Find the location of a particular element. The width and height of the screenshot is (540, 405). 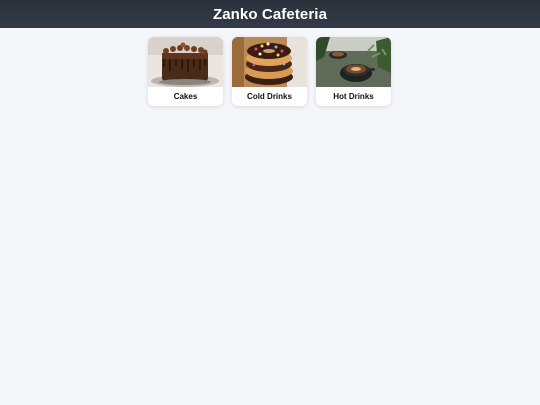

category-label: Cold Drinks is located at coordinates (269, 96).